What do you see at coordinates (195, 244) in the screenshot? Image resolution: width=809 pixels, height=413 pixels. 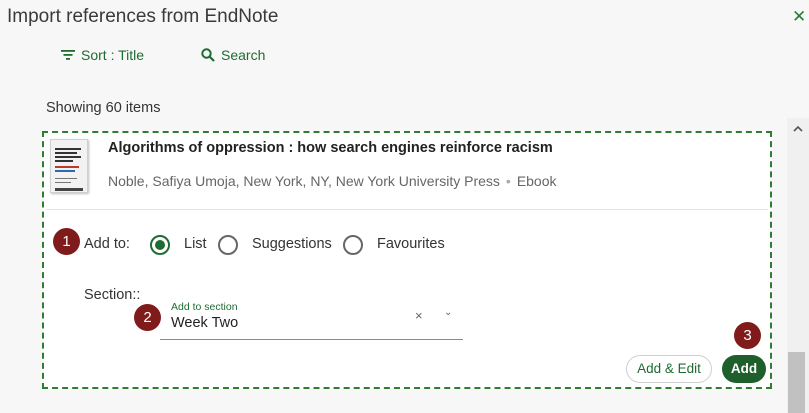 I see `radio-list-label: List` at bounding box center [195, 244].